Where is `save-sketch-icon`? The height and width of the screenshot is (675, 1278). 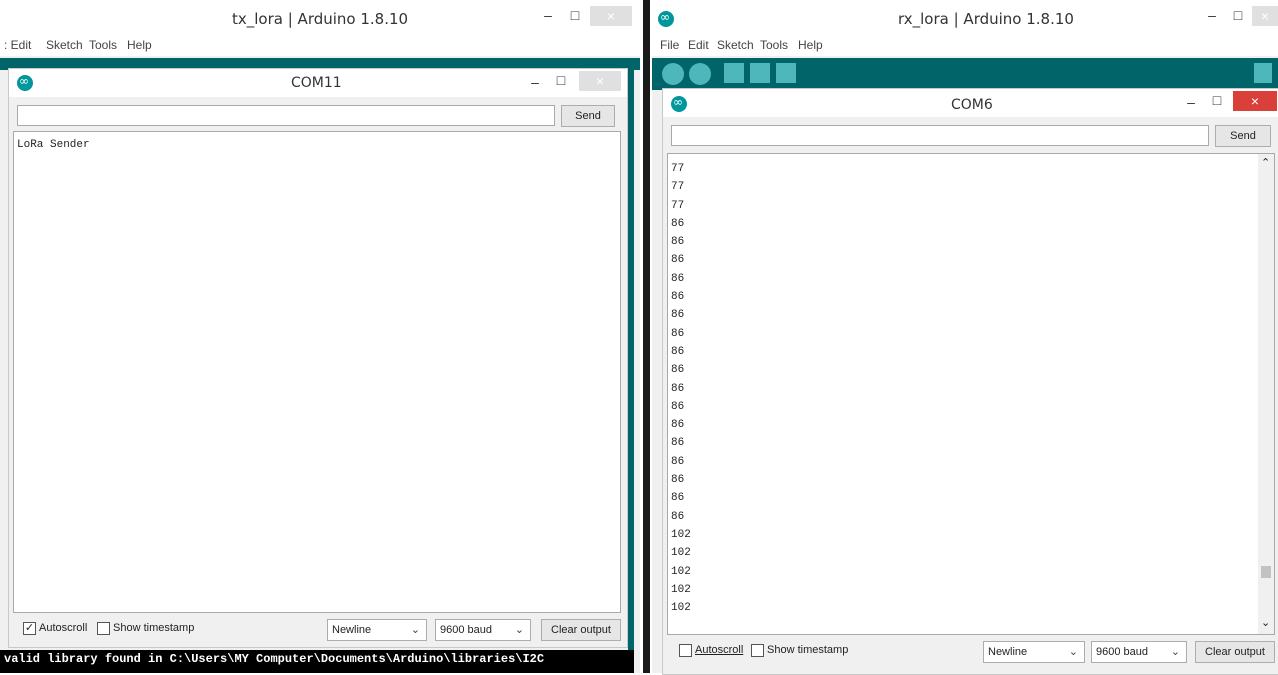
save-sketch-icon is located at coordinates (786, 73).